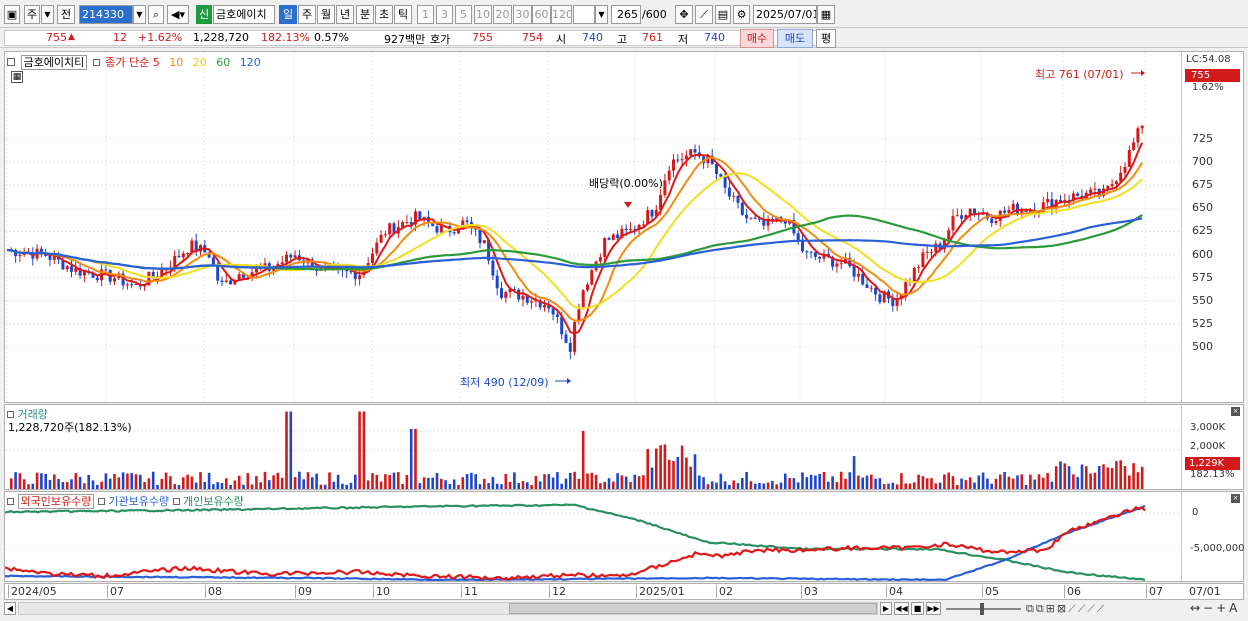 This screenshot has height=621, width=1248. Describe the element at coordinates (1208, 59) in the screenshot. I see `lc-label: LC:54.08` at that location.